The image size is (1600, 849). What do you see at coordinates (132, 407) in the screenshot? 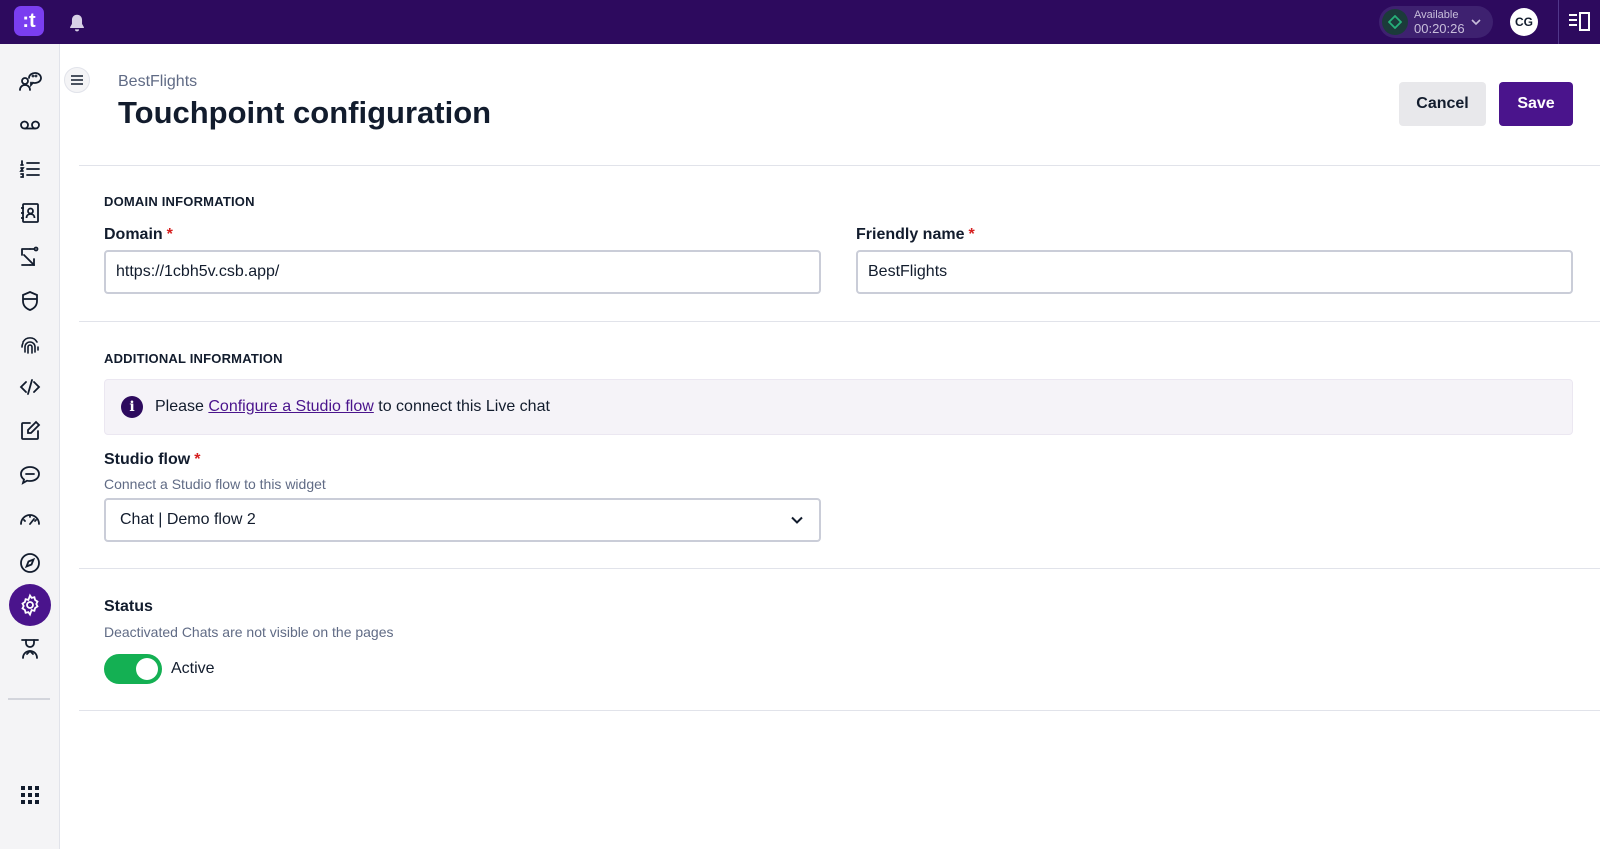
I see `info-icon: i` at bounding box center [132, 407].